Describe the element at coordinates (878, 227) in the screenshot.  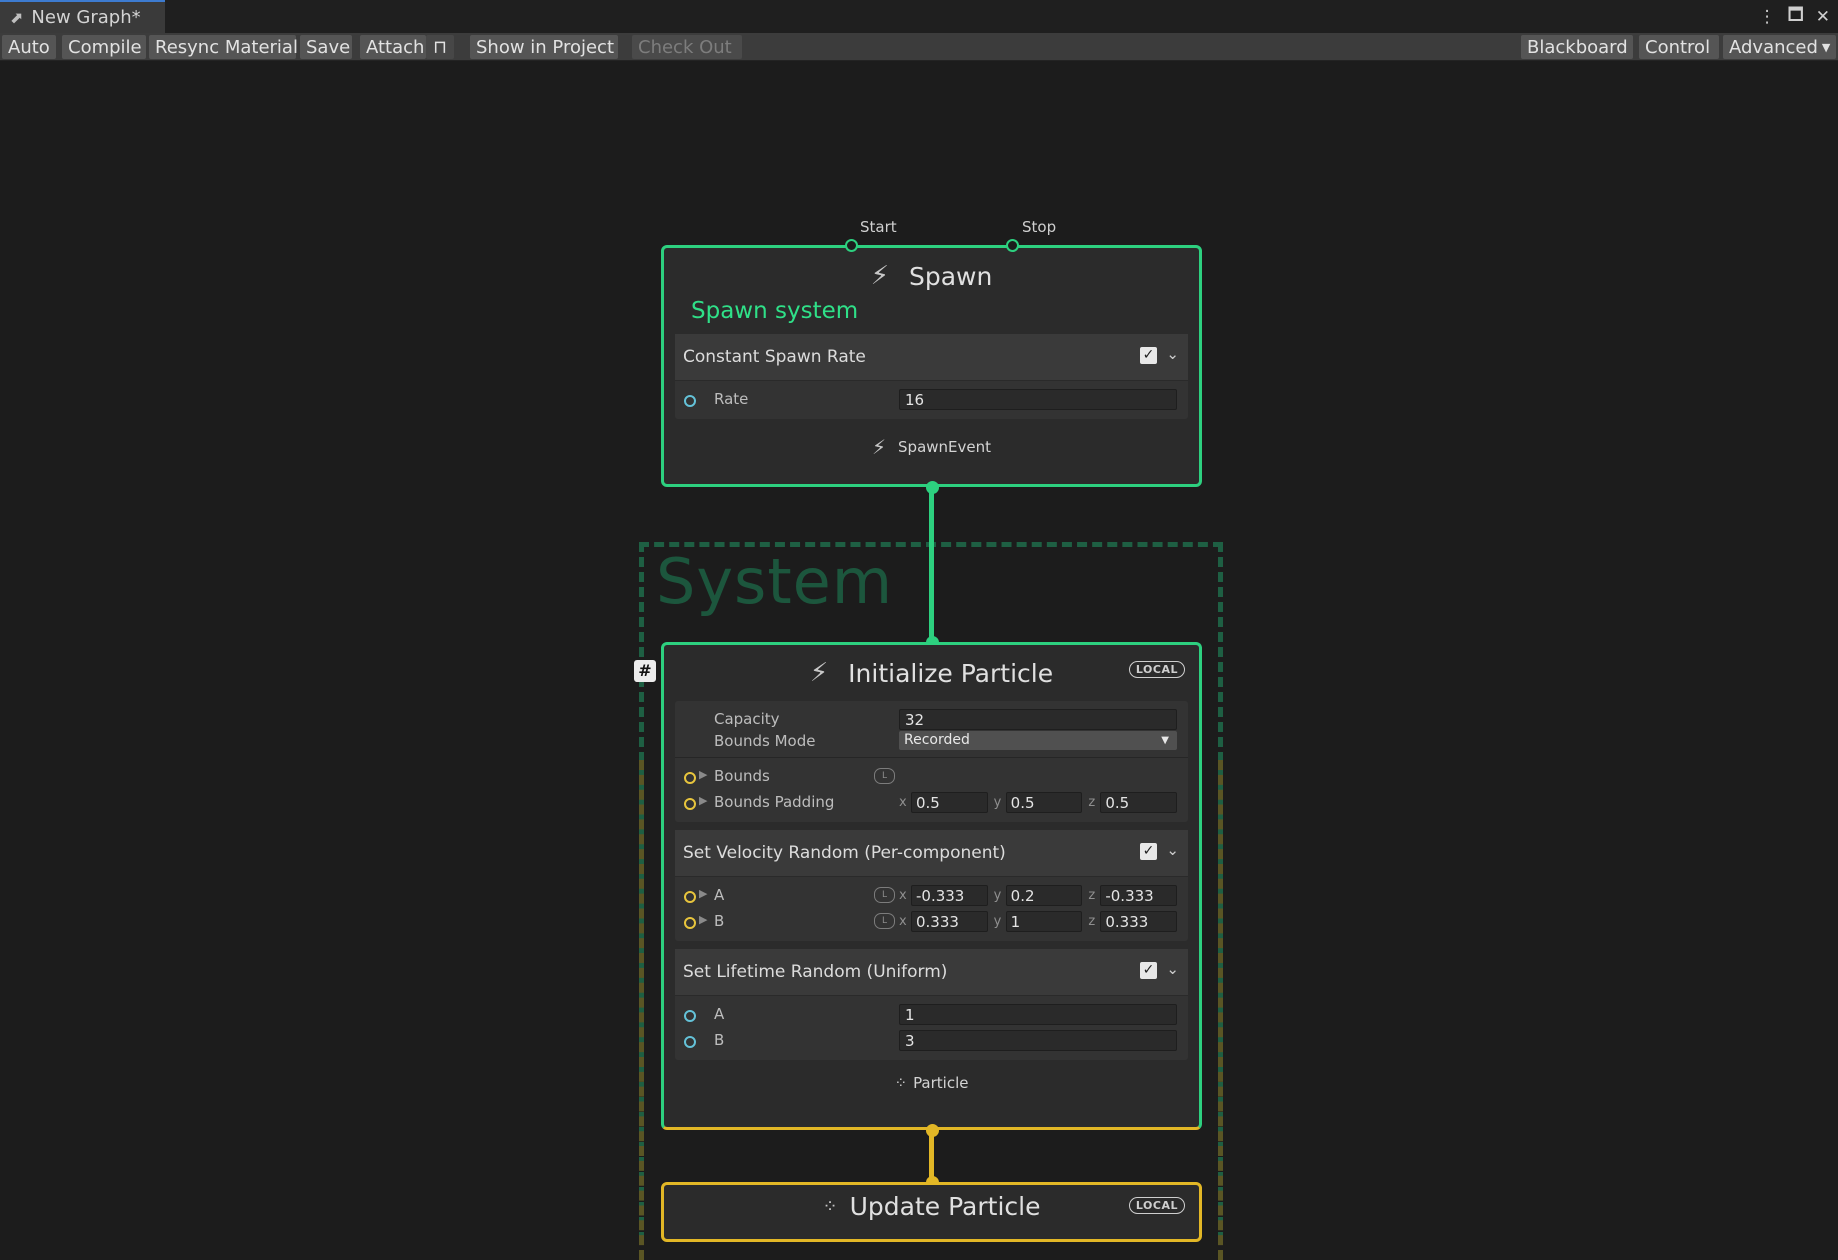
I see `start-label: Start` at that location.